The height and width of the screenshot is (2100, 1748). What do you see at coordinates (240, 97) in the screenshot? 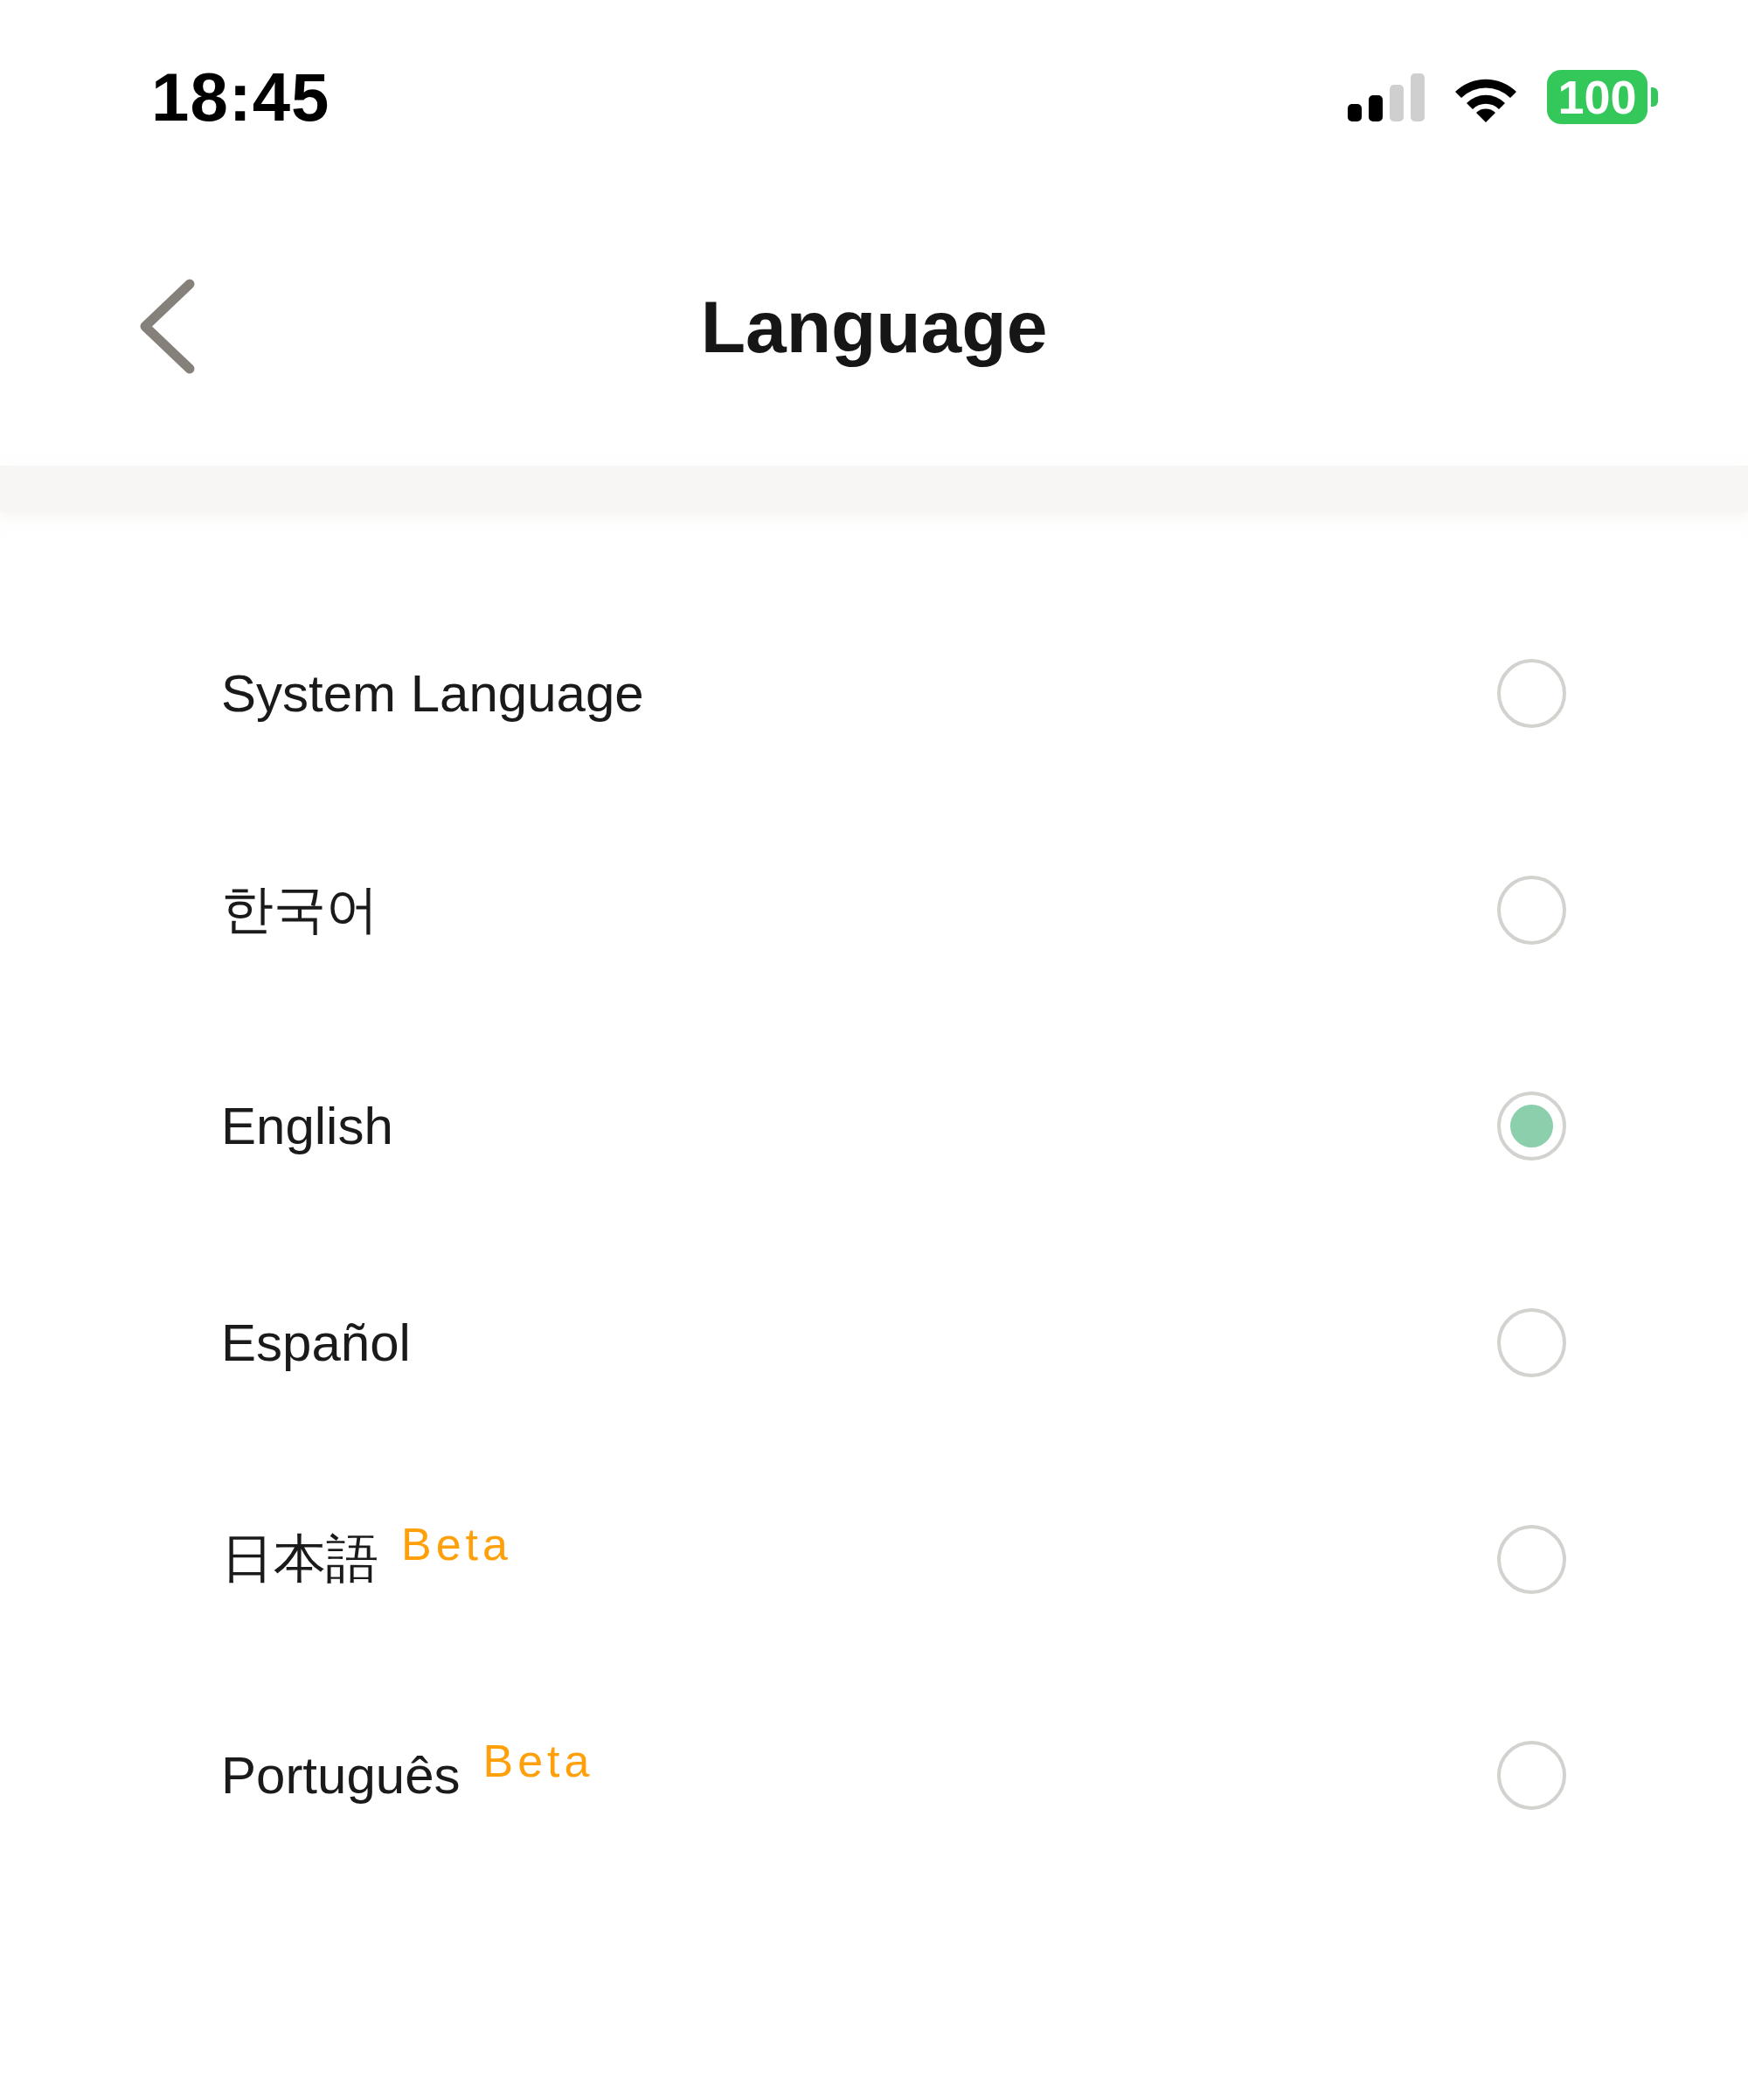
I see `status-time: 18:45` at bounding box center [240, 97].